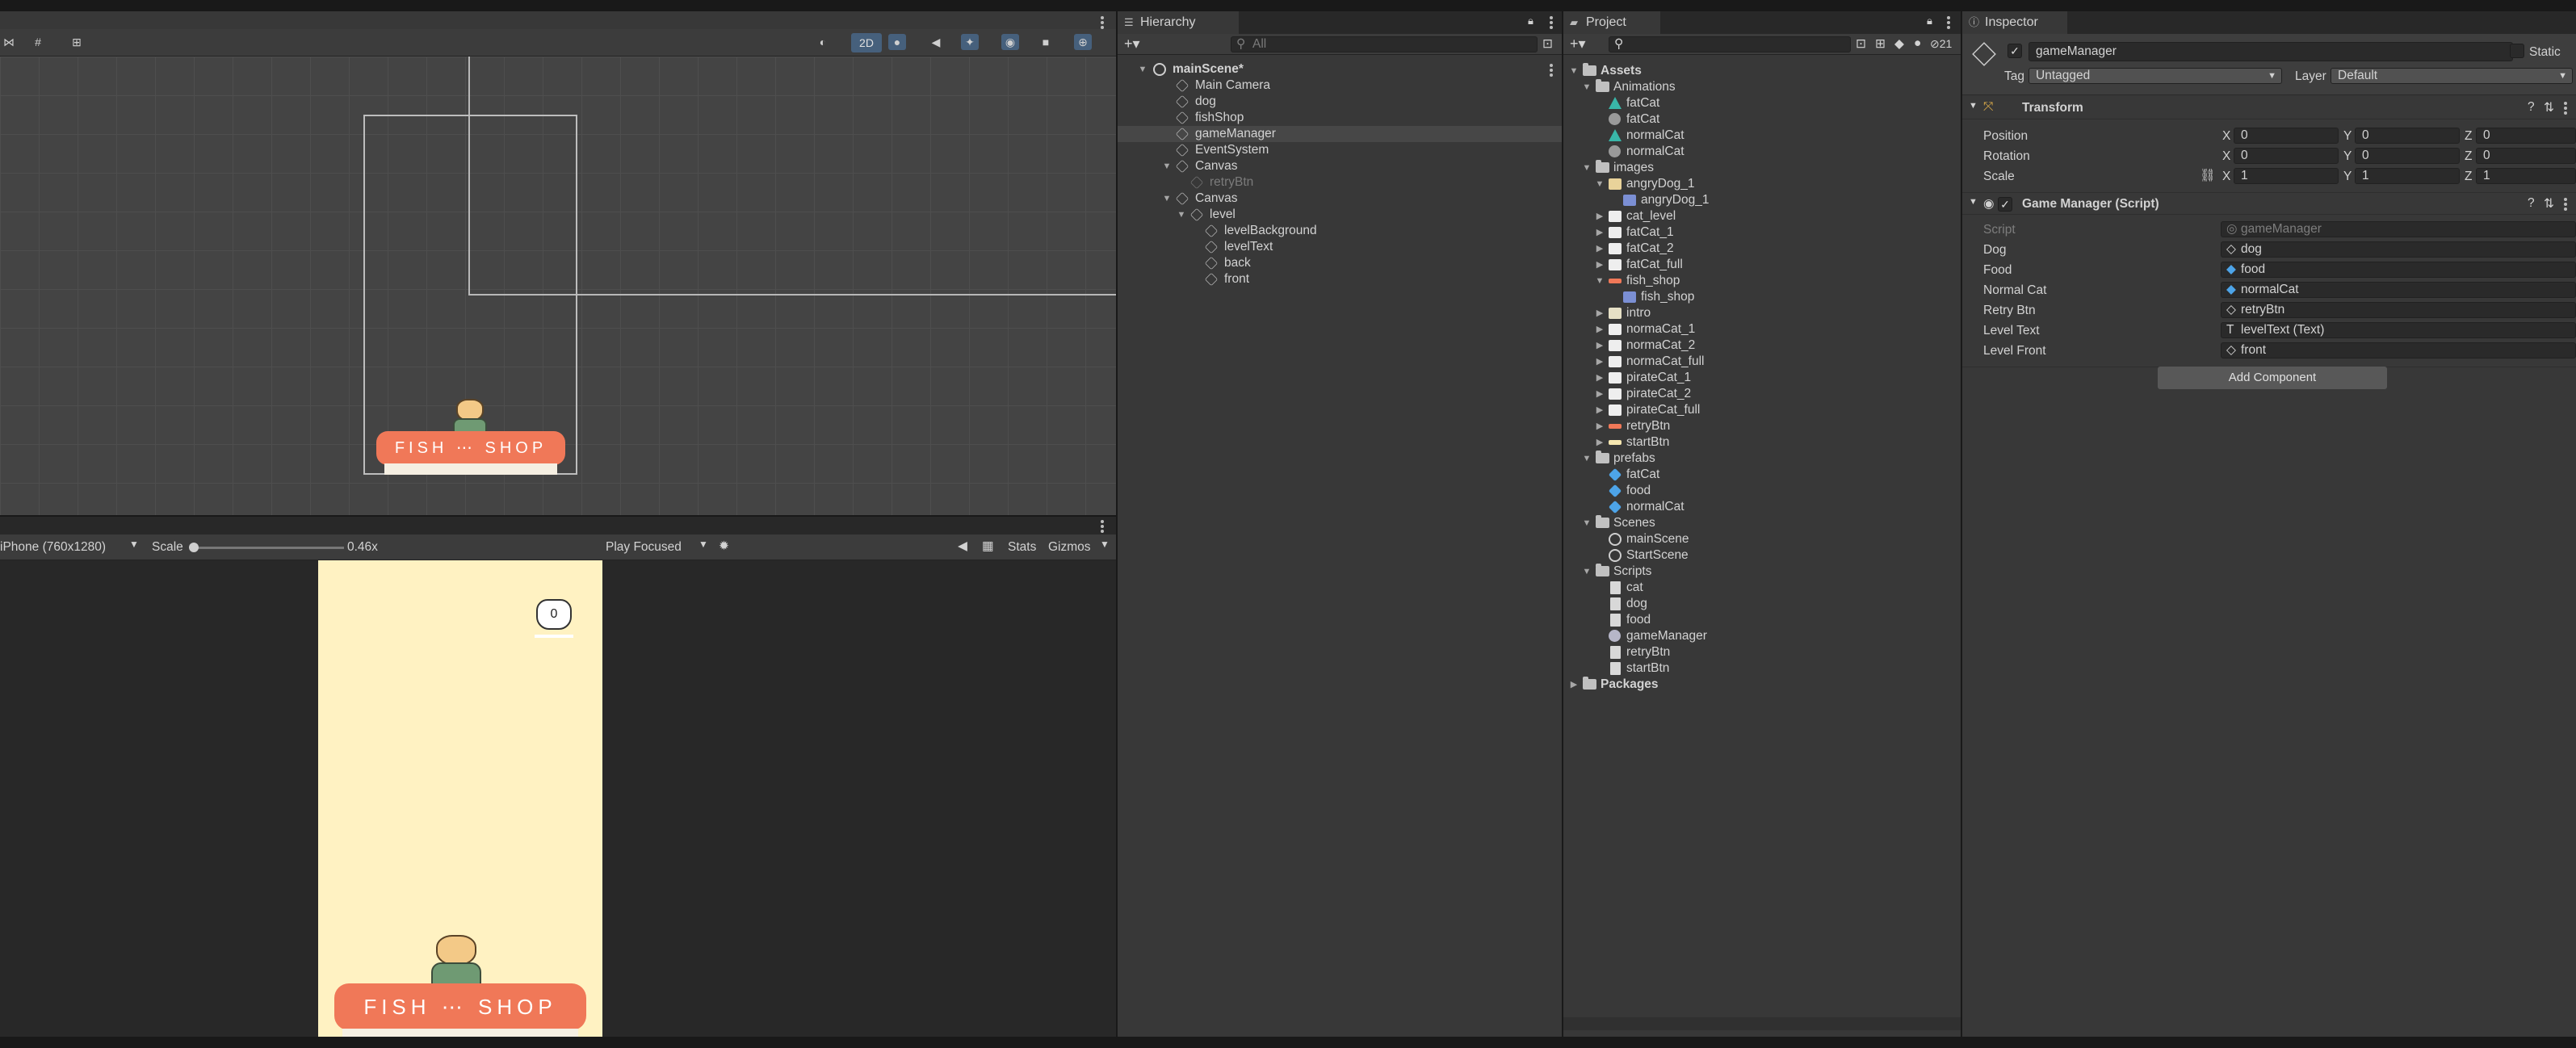  Describe the element at coordinates (2155, 76) in the screenshot. I see `tag-dropdown: Untagged ▼` at that location.